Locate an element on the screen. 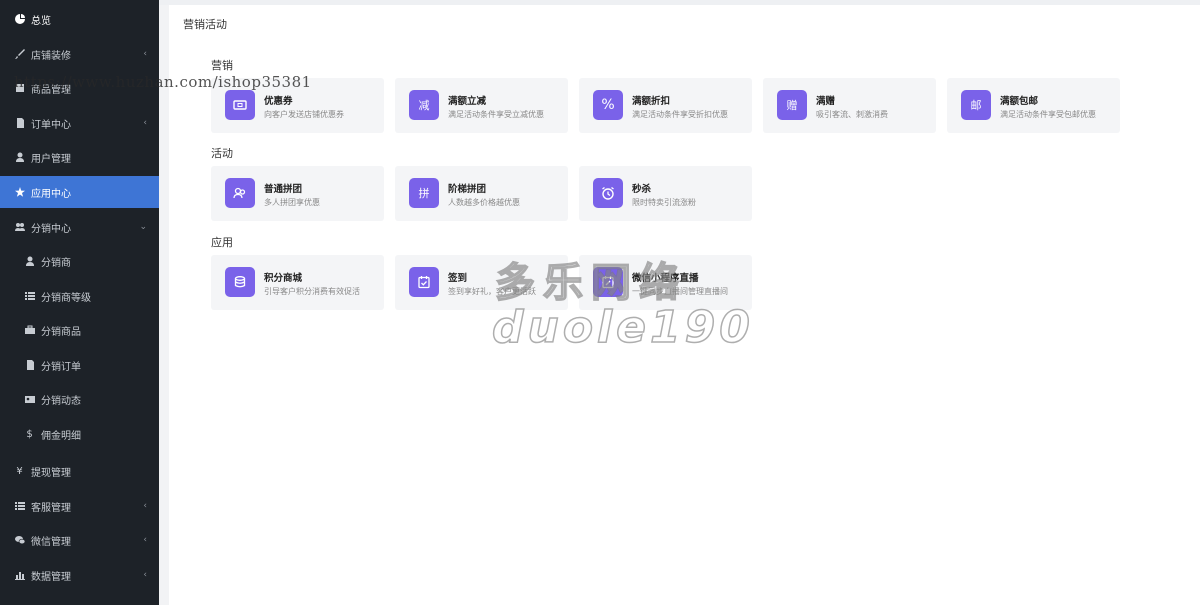 Image resolution: width=1200 pixels, height=605 pixels. sidebar-item-label: 总览 is located at coordinates (41, 21).